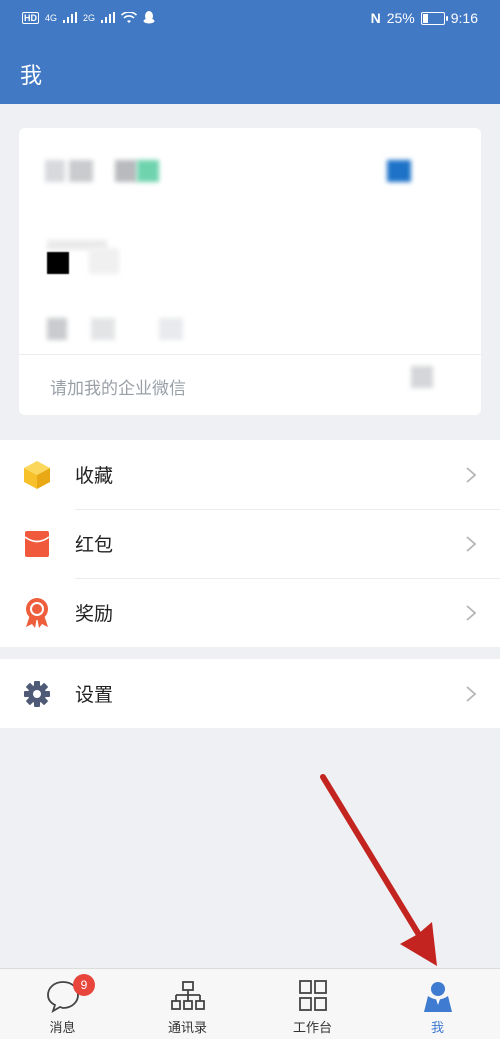 Image resolution: width=500 pixels, height=1039 pixels. What do you see at coordinates (464, 18) in the screenshot?
I see `clock: 9:16` at bounding box center [464, 18].